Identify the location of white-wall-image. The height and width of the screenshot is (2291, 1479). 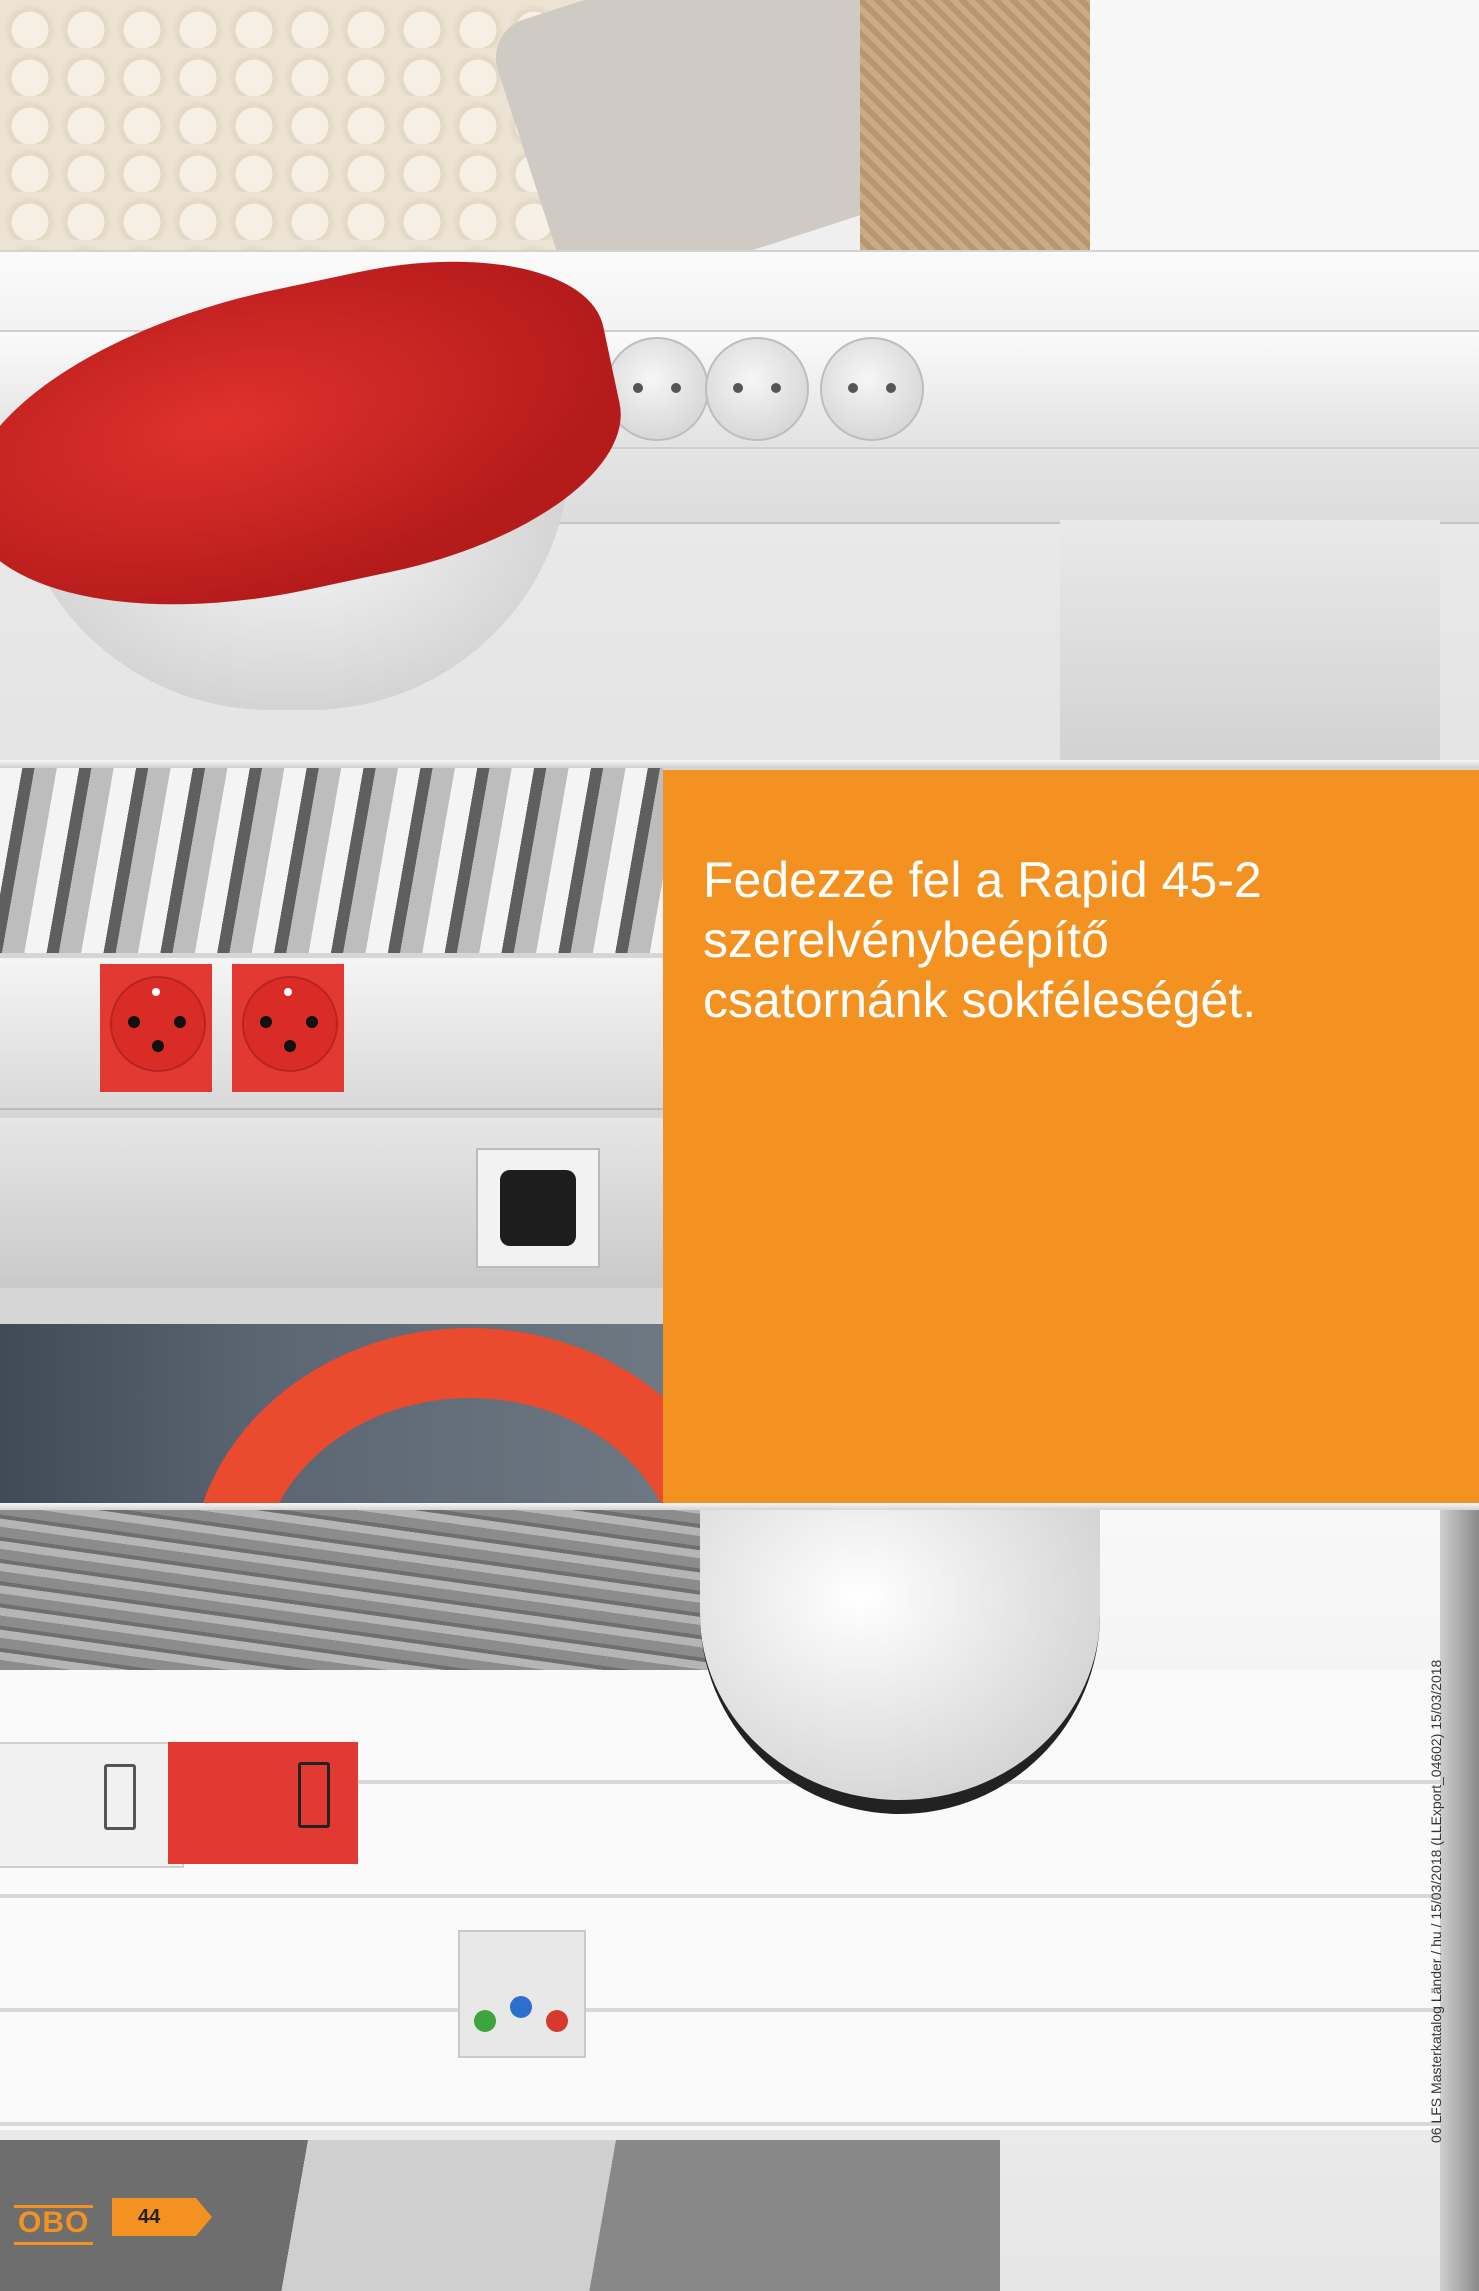
(1284, 125).